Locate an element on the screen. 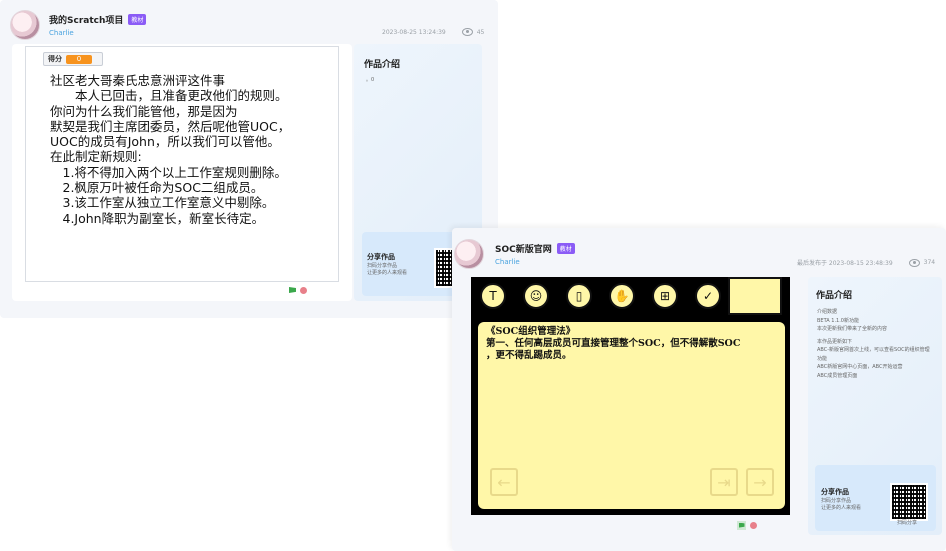  notice-line: 第一、任何高层成员可直接管理整个SOC，但不得解散SOC is located at coordinates (613, 343).